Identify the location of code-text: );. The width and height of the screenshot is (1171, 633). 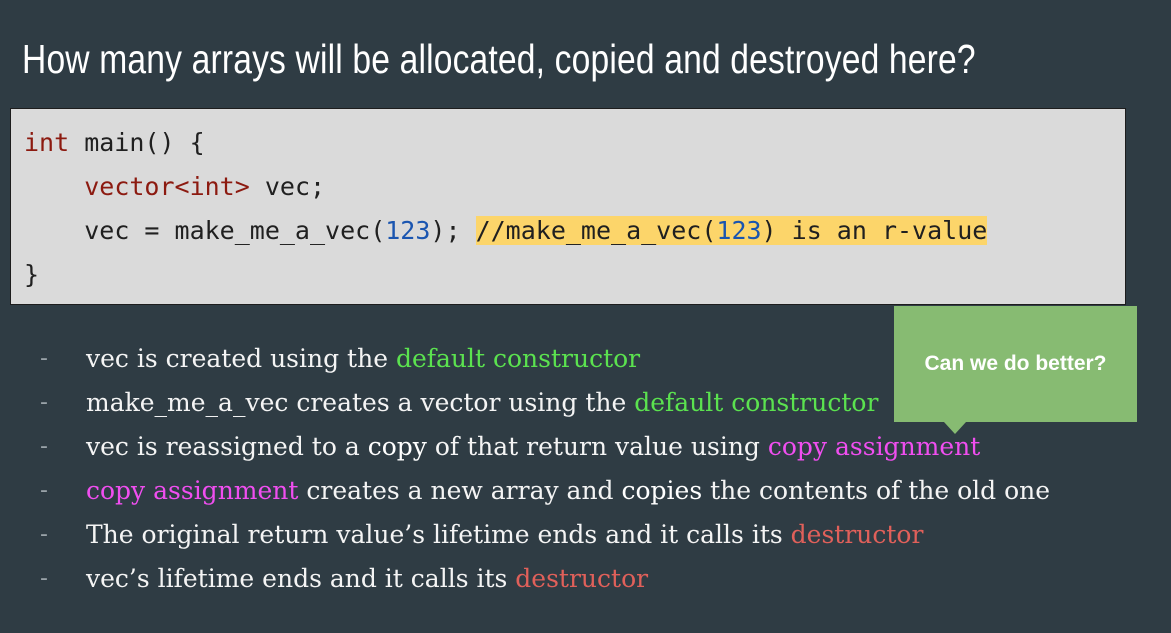
(453, 230).